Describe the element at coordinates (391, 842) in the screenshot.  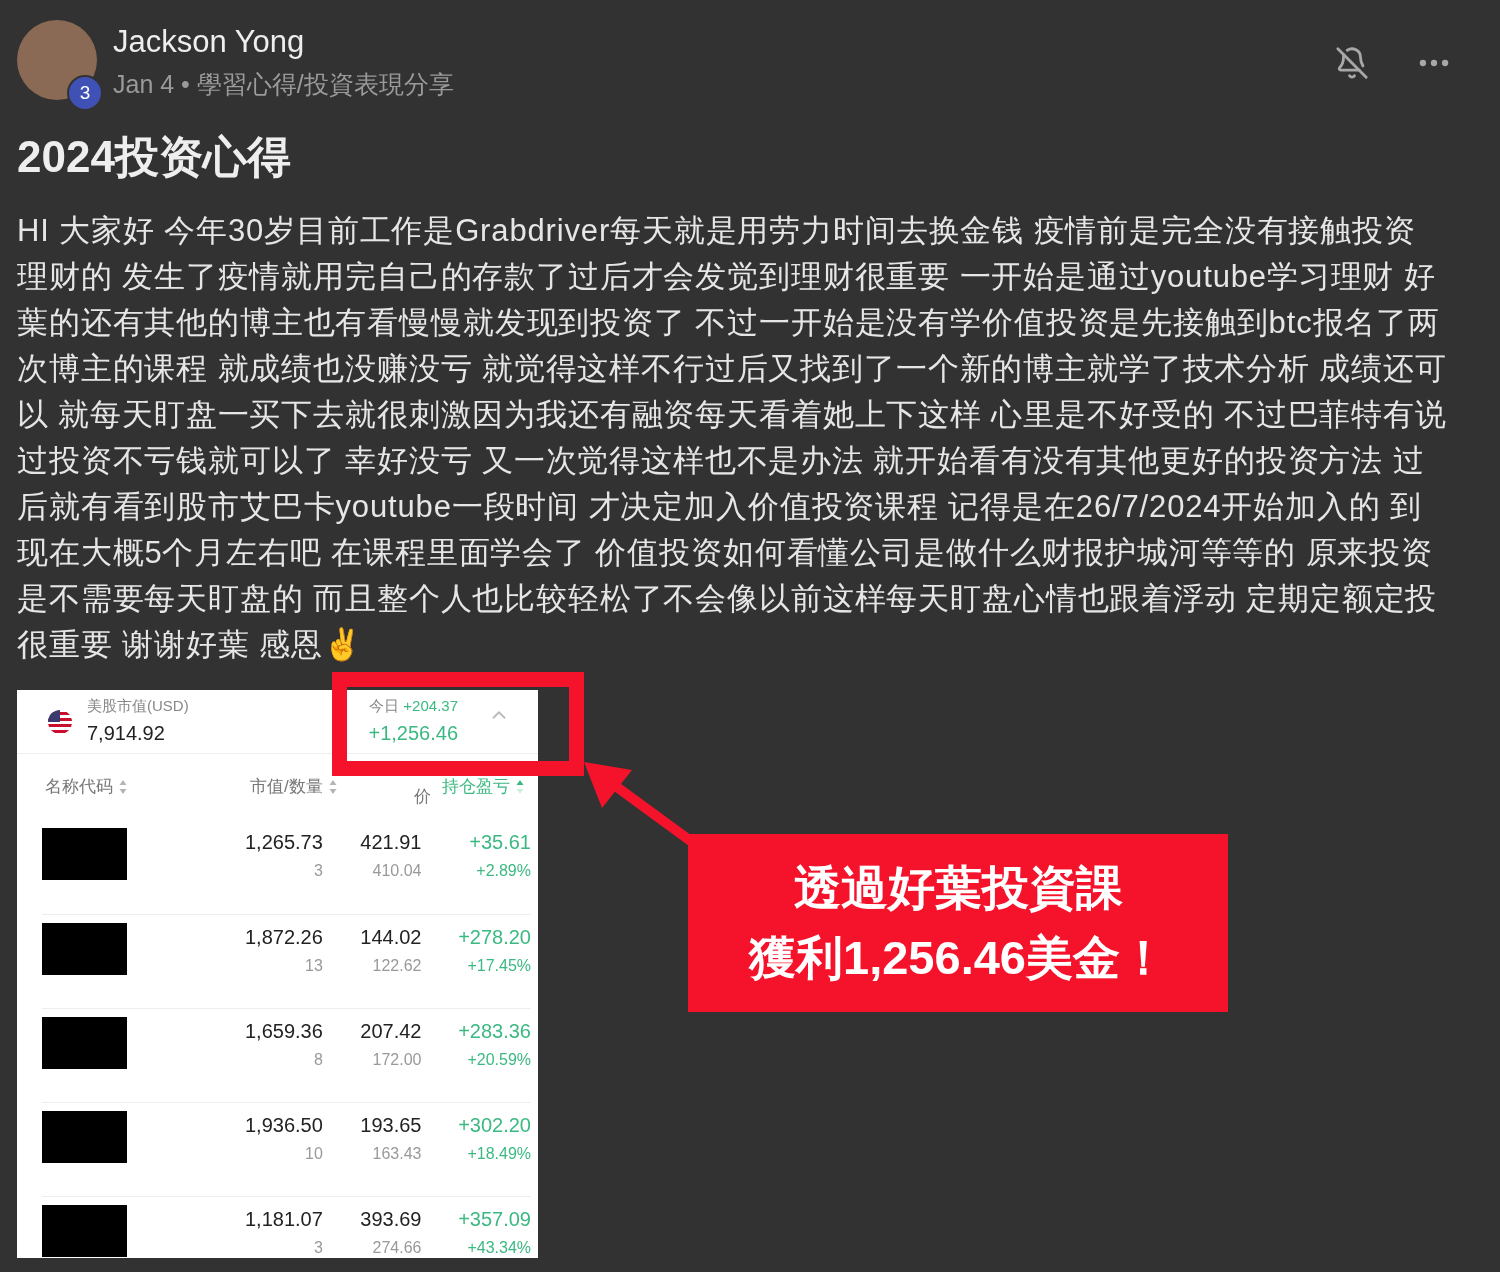
I see `current-price: 421.91` at that location.